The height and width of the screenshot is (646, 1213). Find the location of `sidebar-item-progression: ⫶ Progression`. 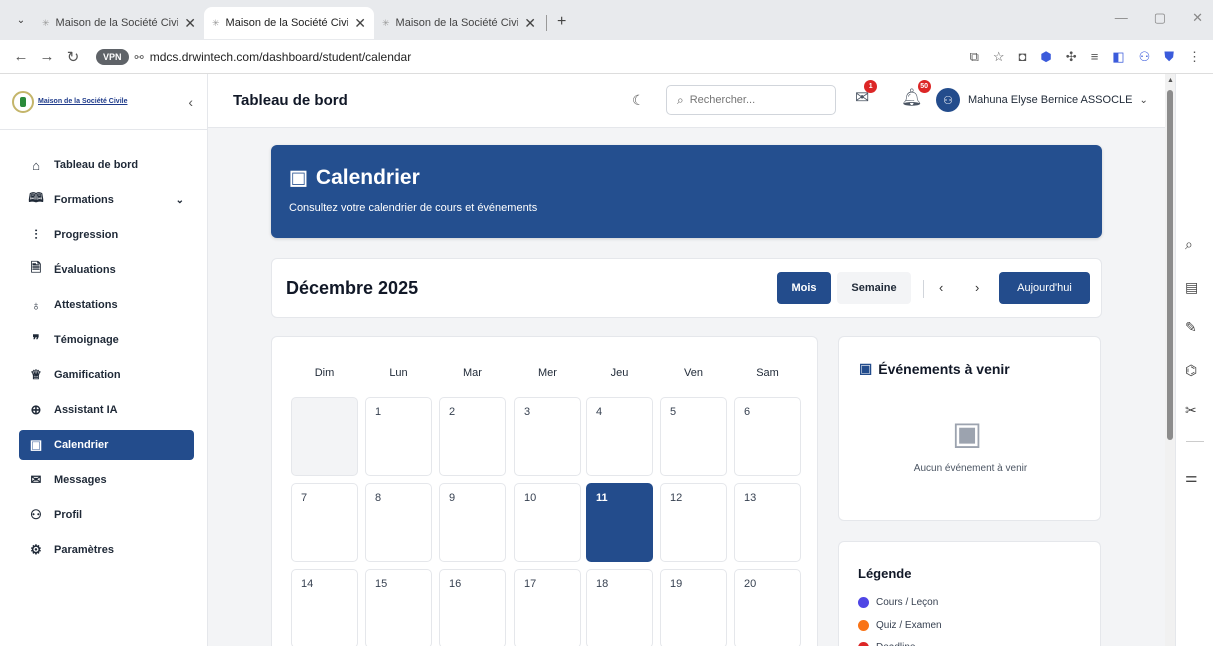

sidebar-item-progression: ⫶ Progression is located at coordinates (106, 235).